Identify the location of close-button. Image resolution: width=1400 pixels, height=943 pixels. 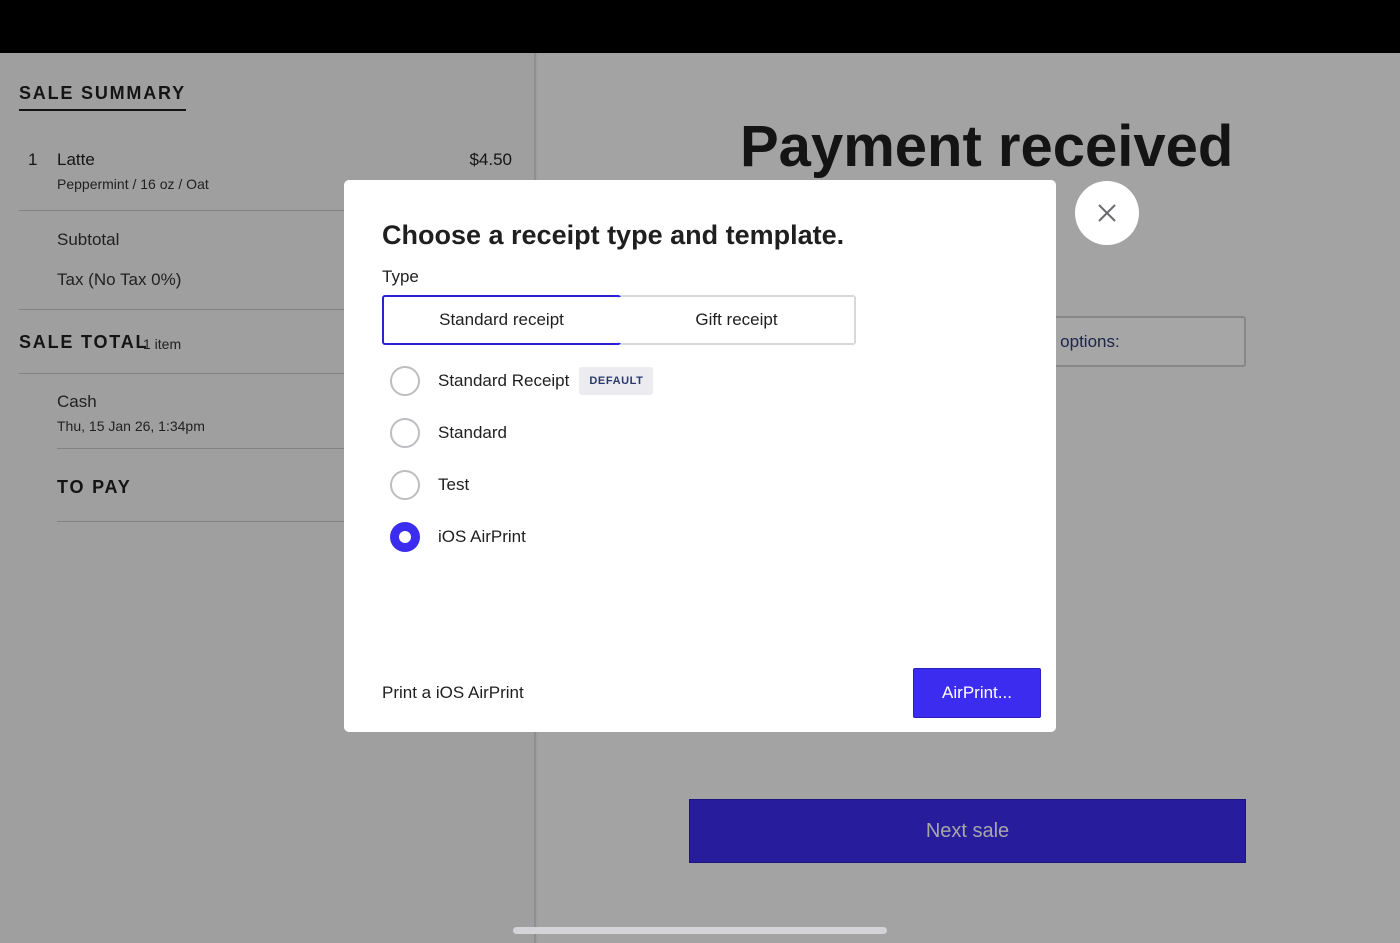
(1107, 213).